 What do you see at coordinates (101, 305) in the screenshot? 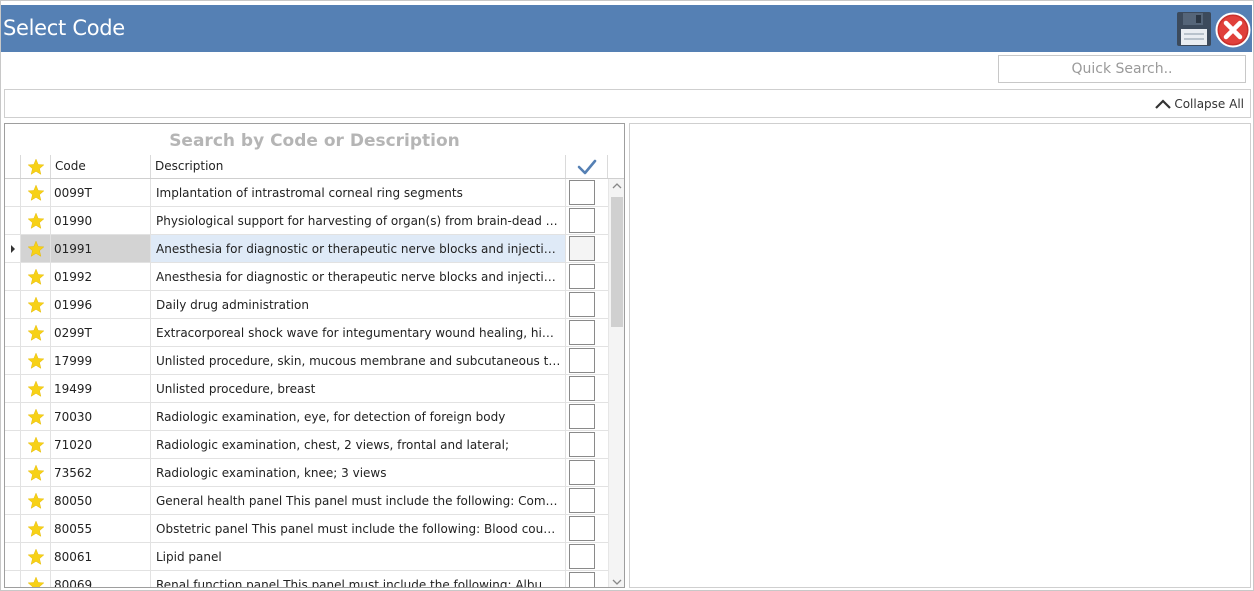
I see `code-cell: 01996` at bounding box center [101, 305].